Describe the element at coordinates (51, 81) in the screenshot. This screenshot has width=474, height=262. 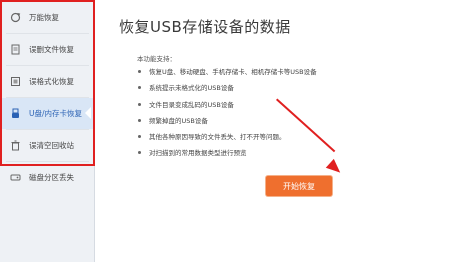
I see `sidebar-item-label: 误格式化恢复` at that location.